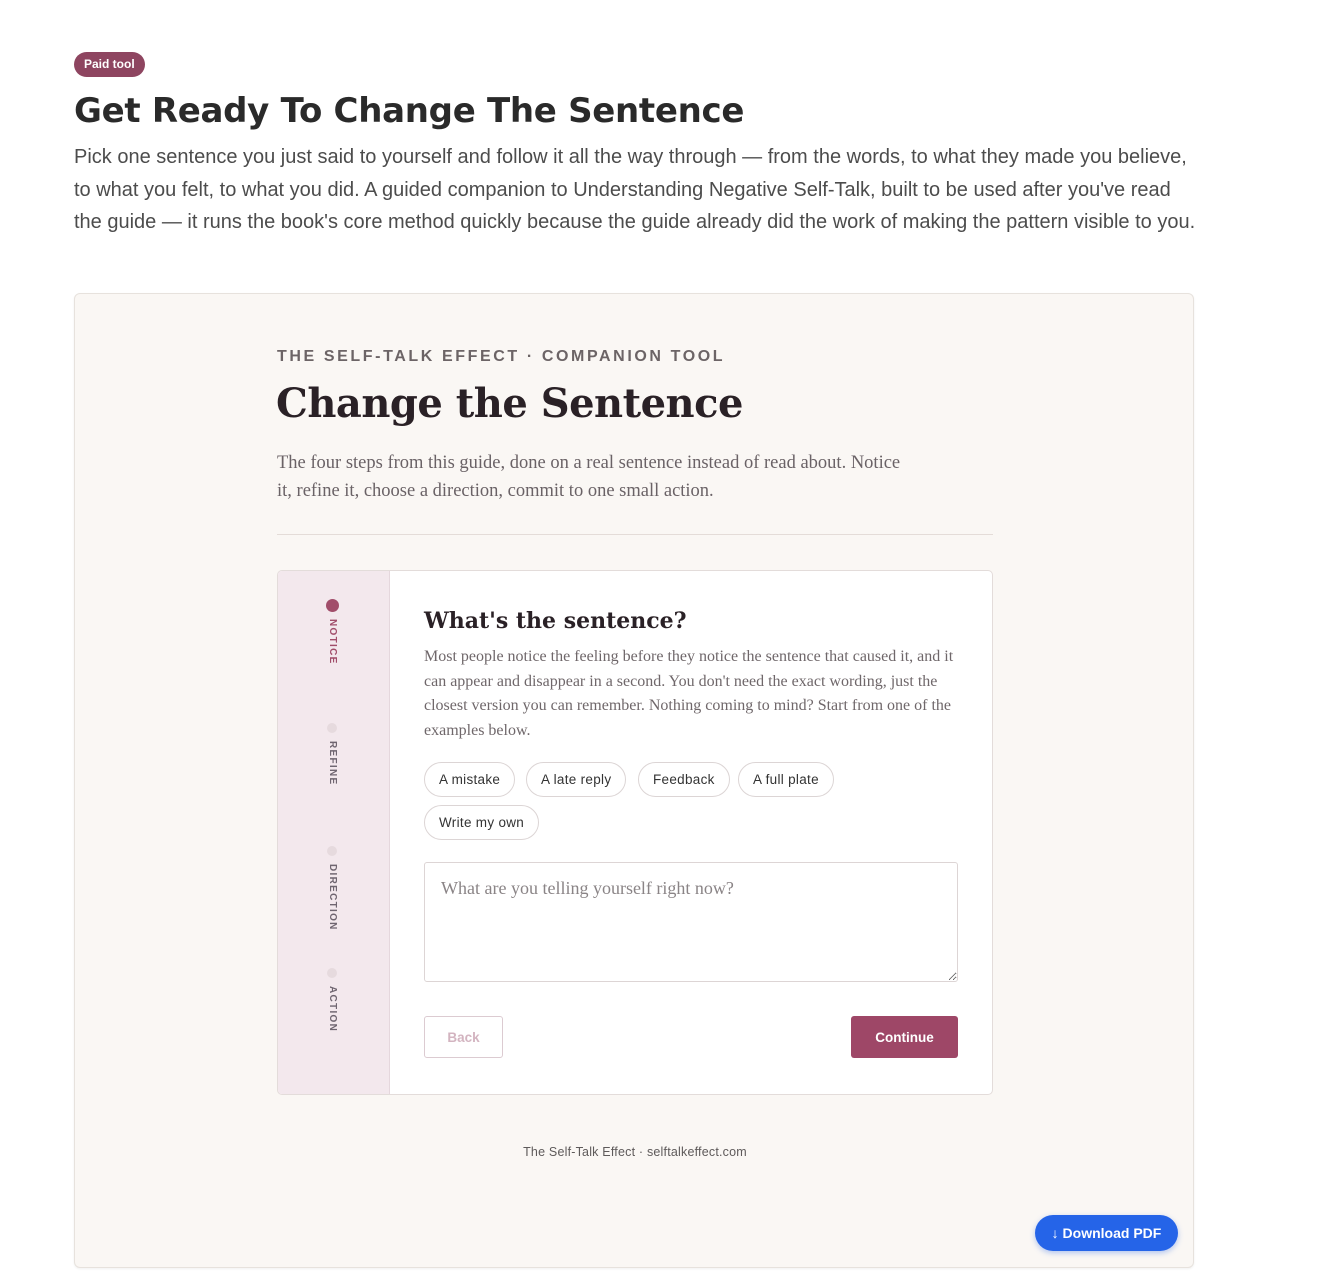  I want to click on question-title: What's the sentence?, so click(555, 621).